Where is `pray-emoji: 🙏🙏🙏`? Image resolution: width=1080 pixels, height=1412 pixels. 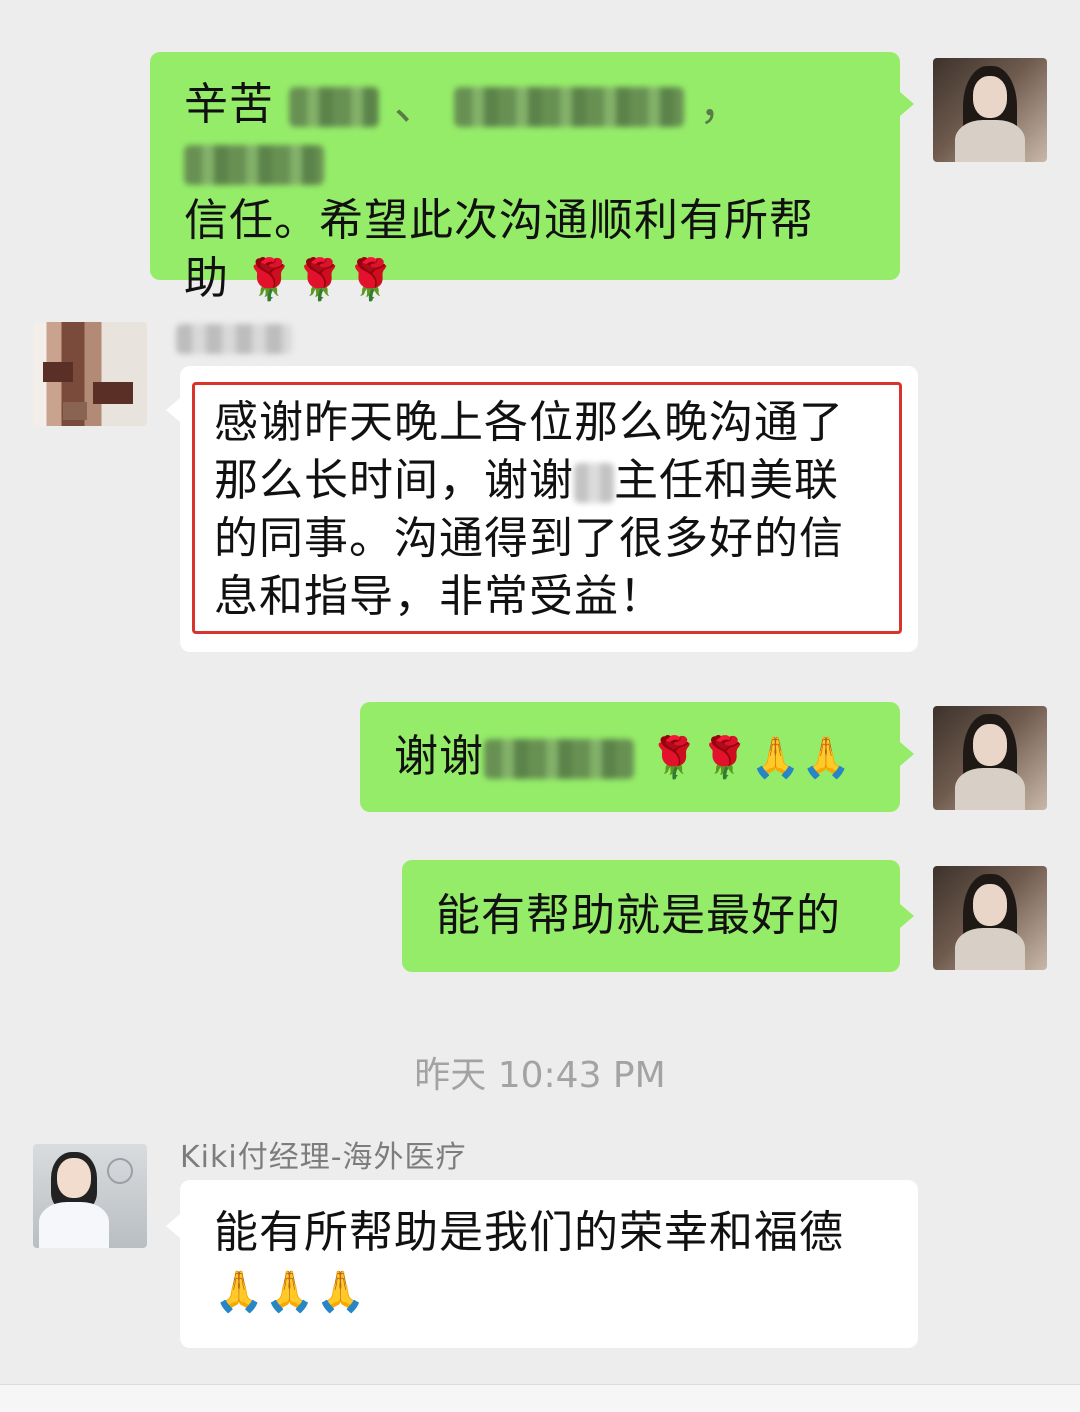
pray-emoji: 🙏🙏🙏 is located at coordinates (290, 1292).